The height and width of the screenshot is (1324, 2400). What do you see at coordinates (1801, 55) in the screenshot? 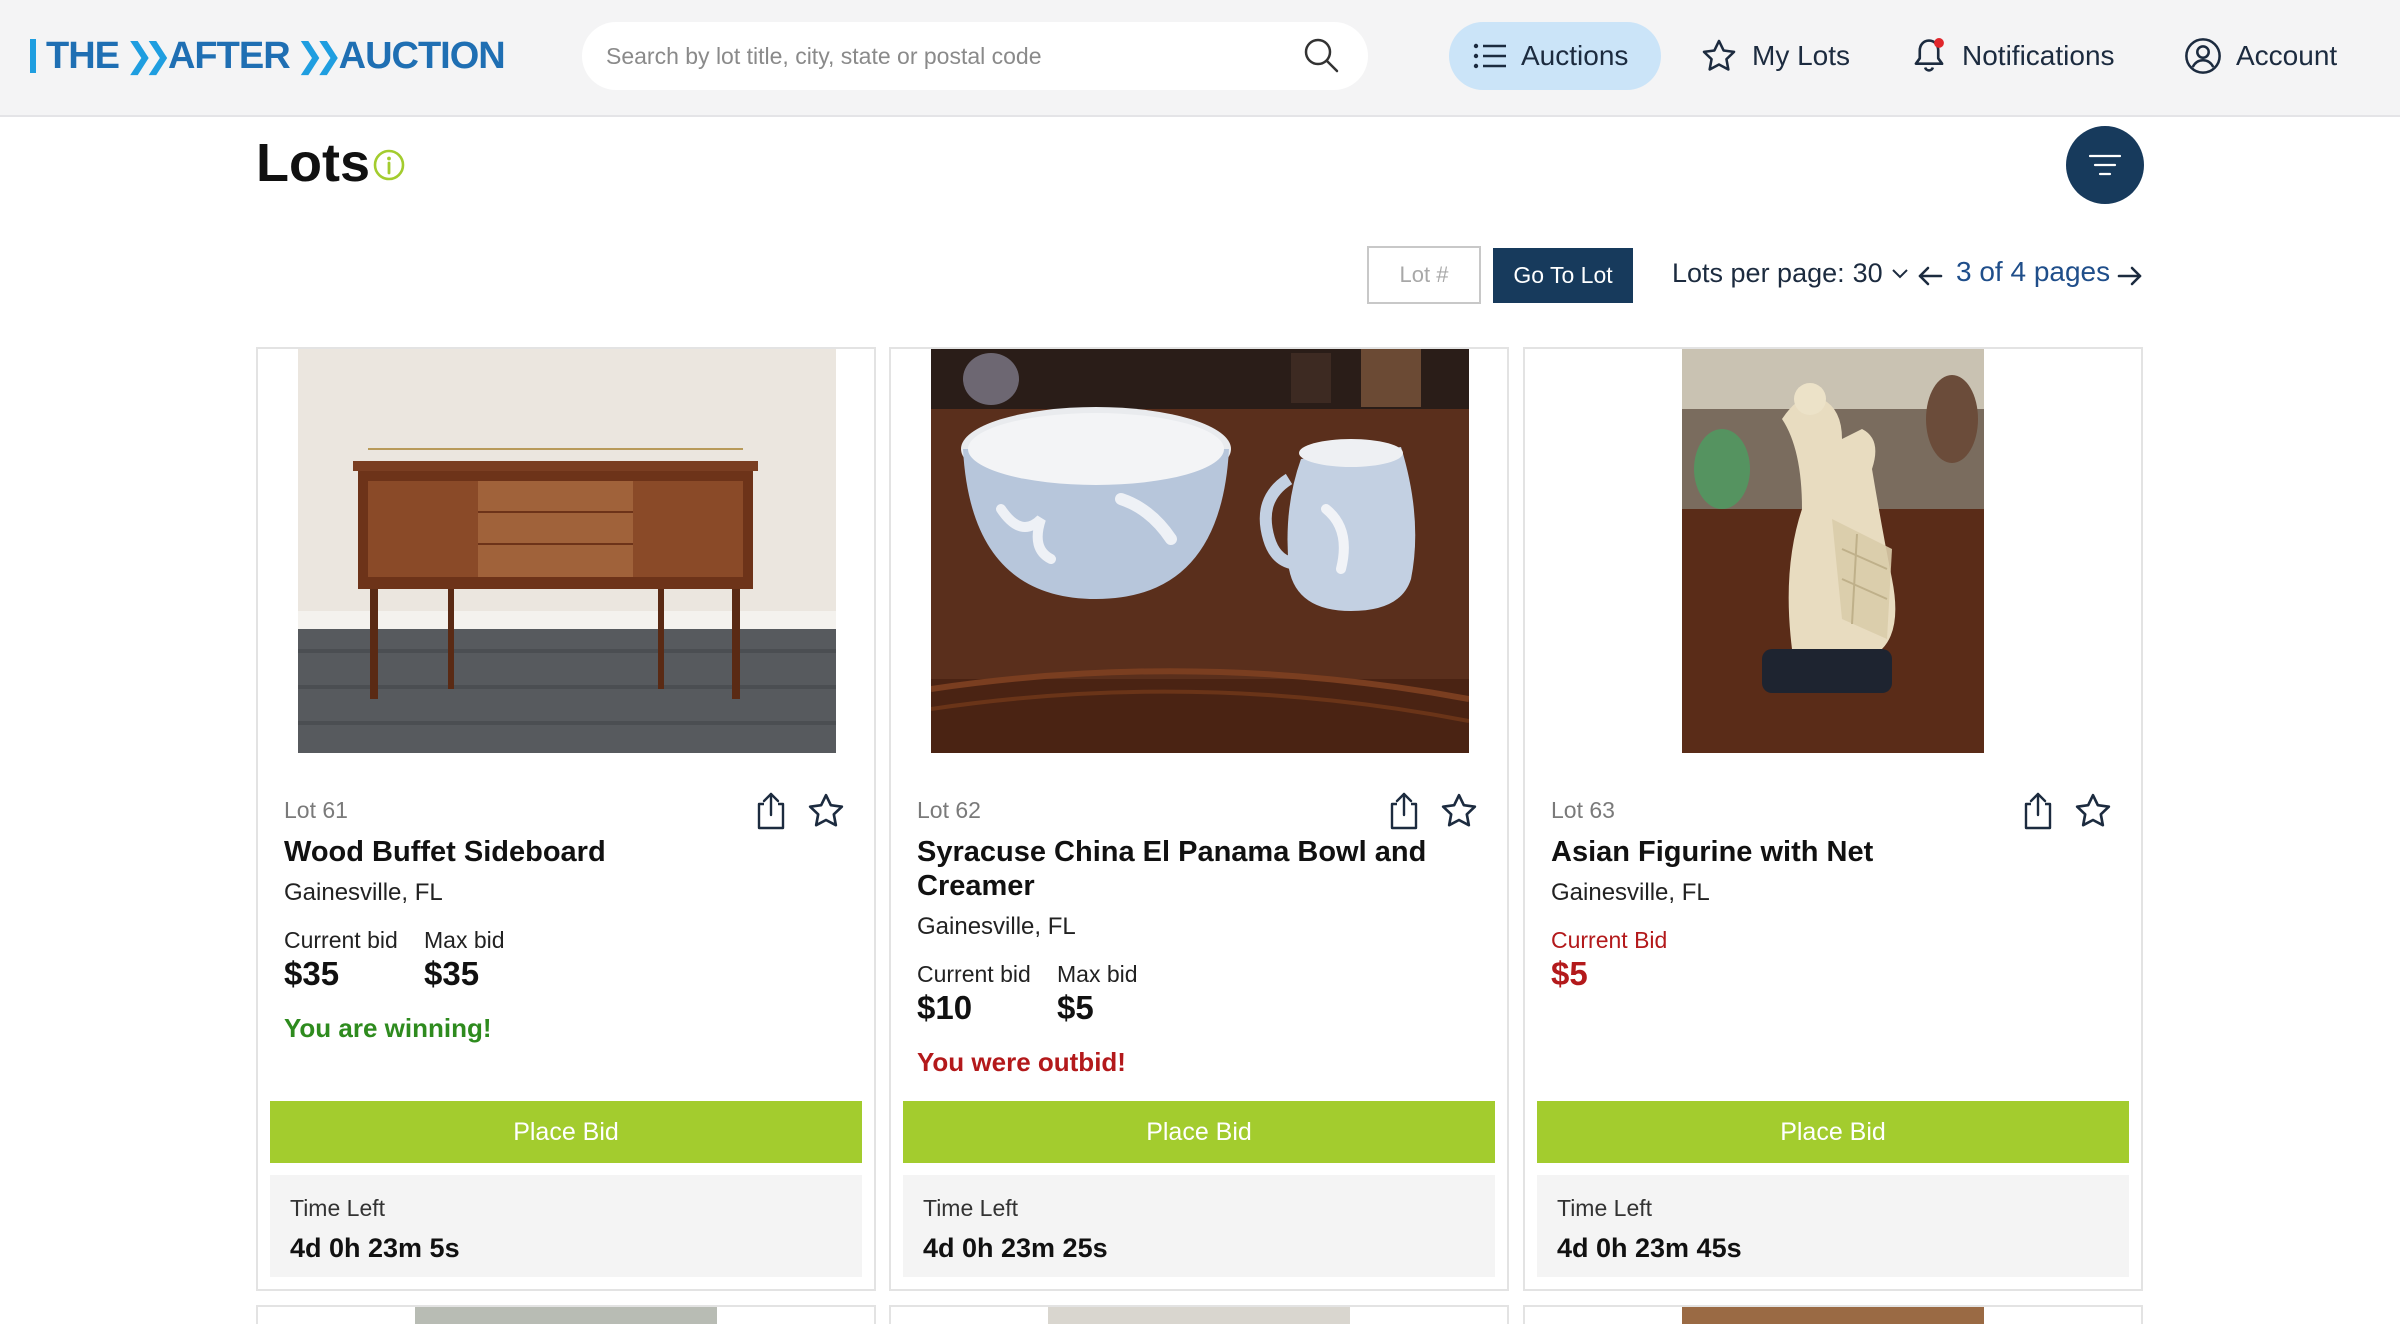
I see `nav-my-lots-label: My Lots` at bounding box center [1801, 55].